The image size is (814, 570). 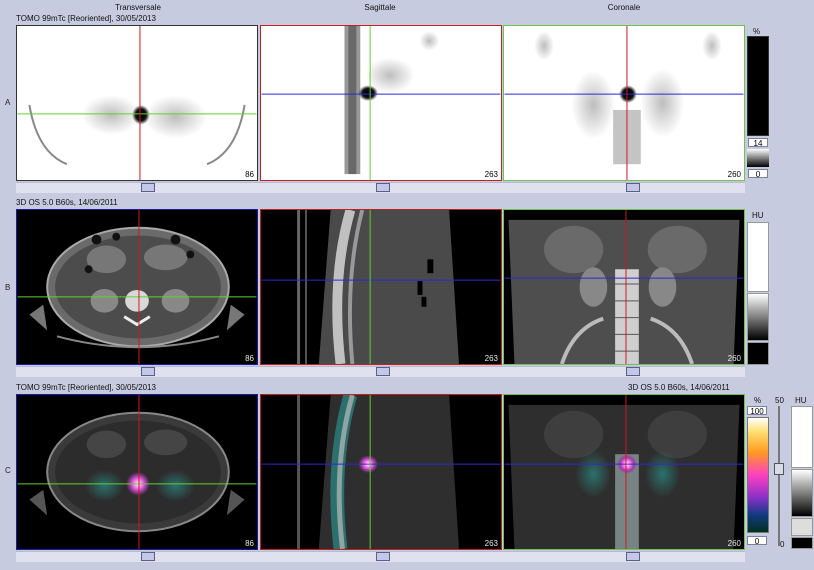 I want to click on scale-b-window-bottom, so click(x=758, y=353).